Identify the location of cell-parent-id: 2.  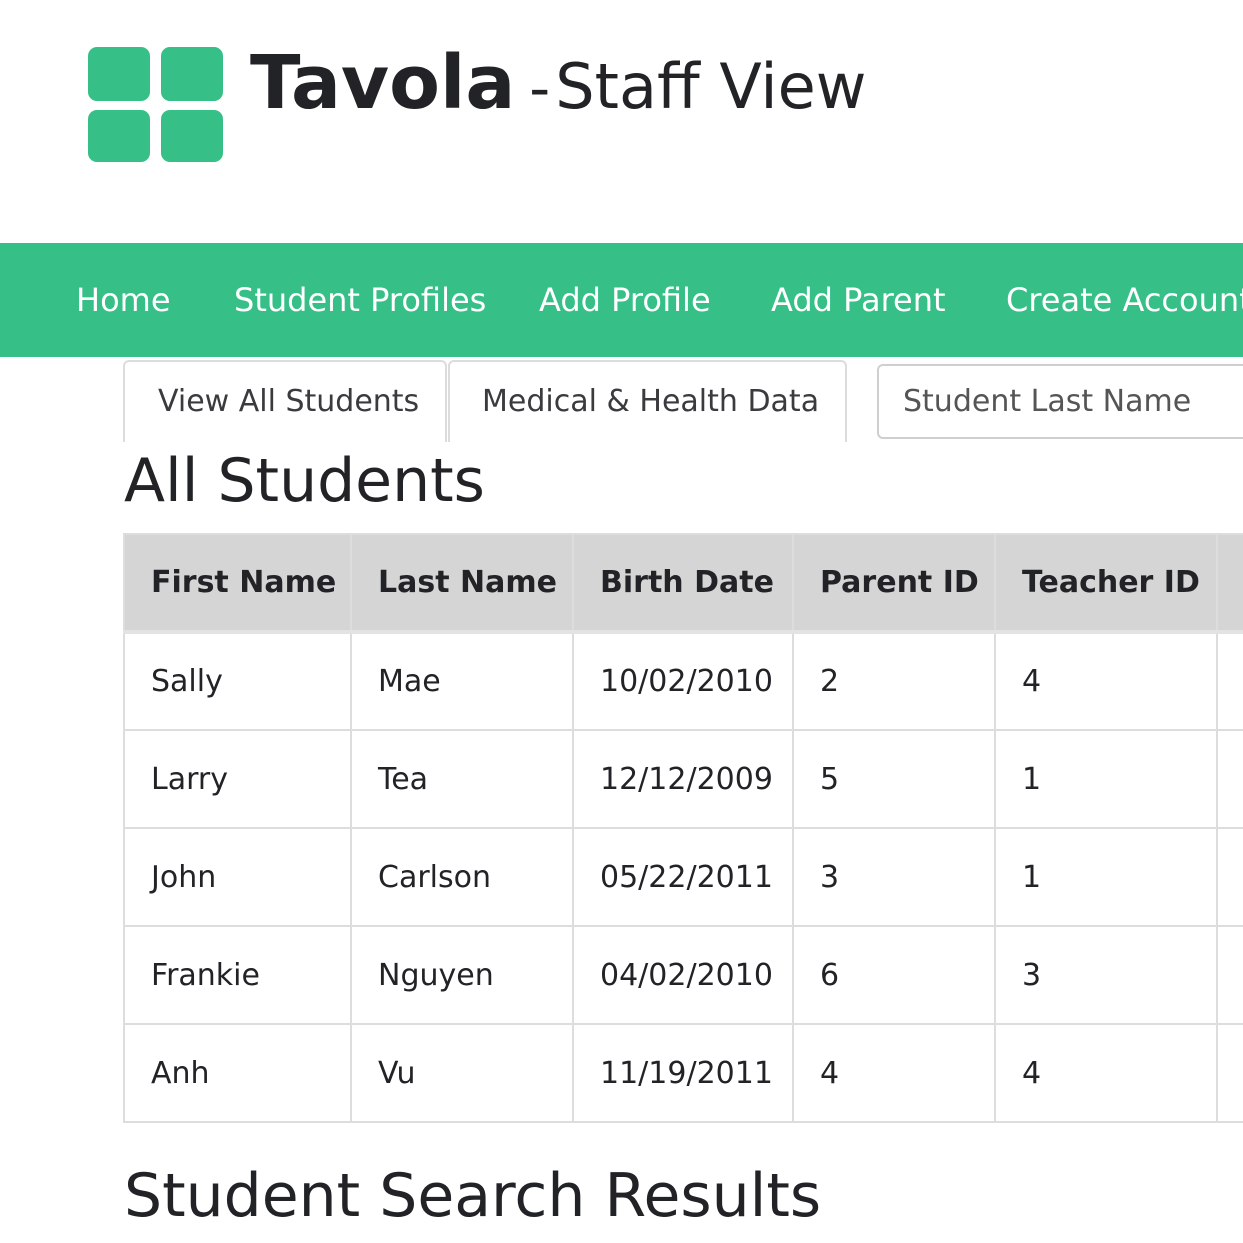
(894, 681).